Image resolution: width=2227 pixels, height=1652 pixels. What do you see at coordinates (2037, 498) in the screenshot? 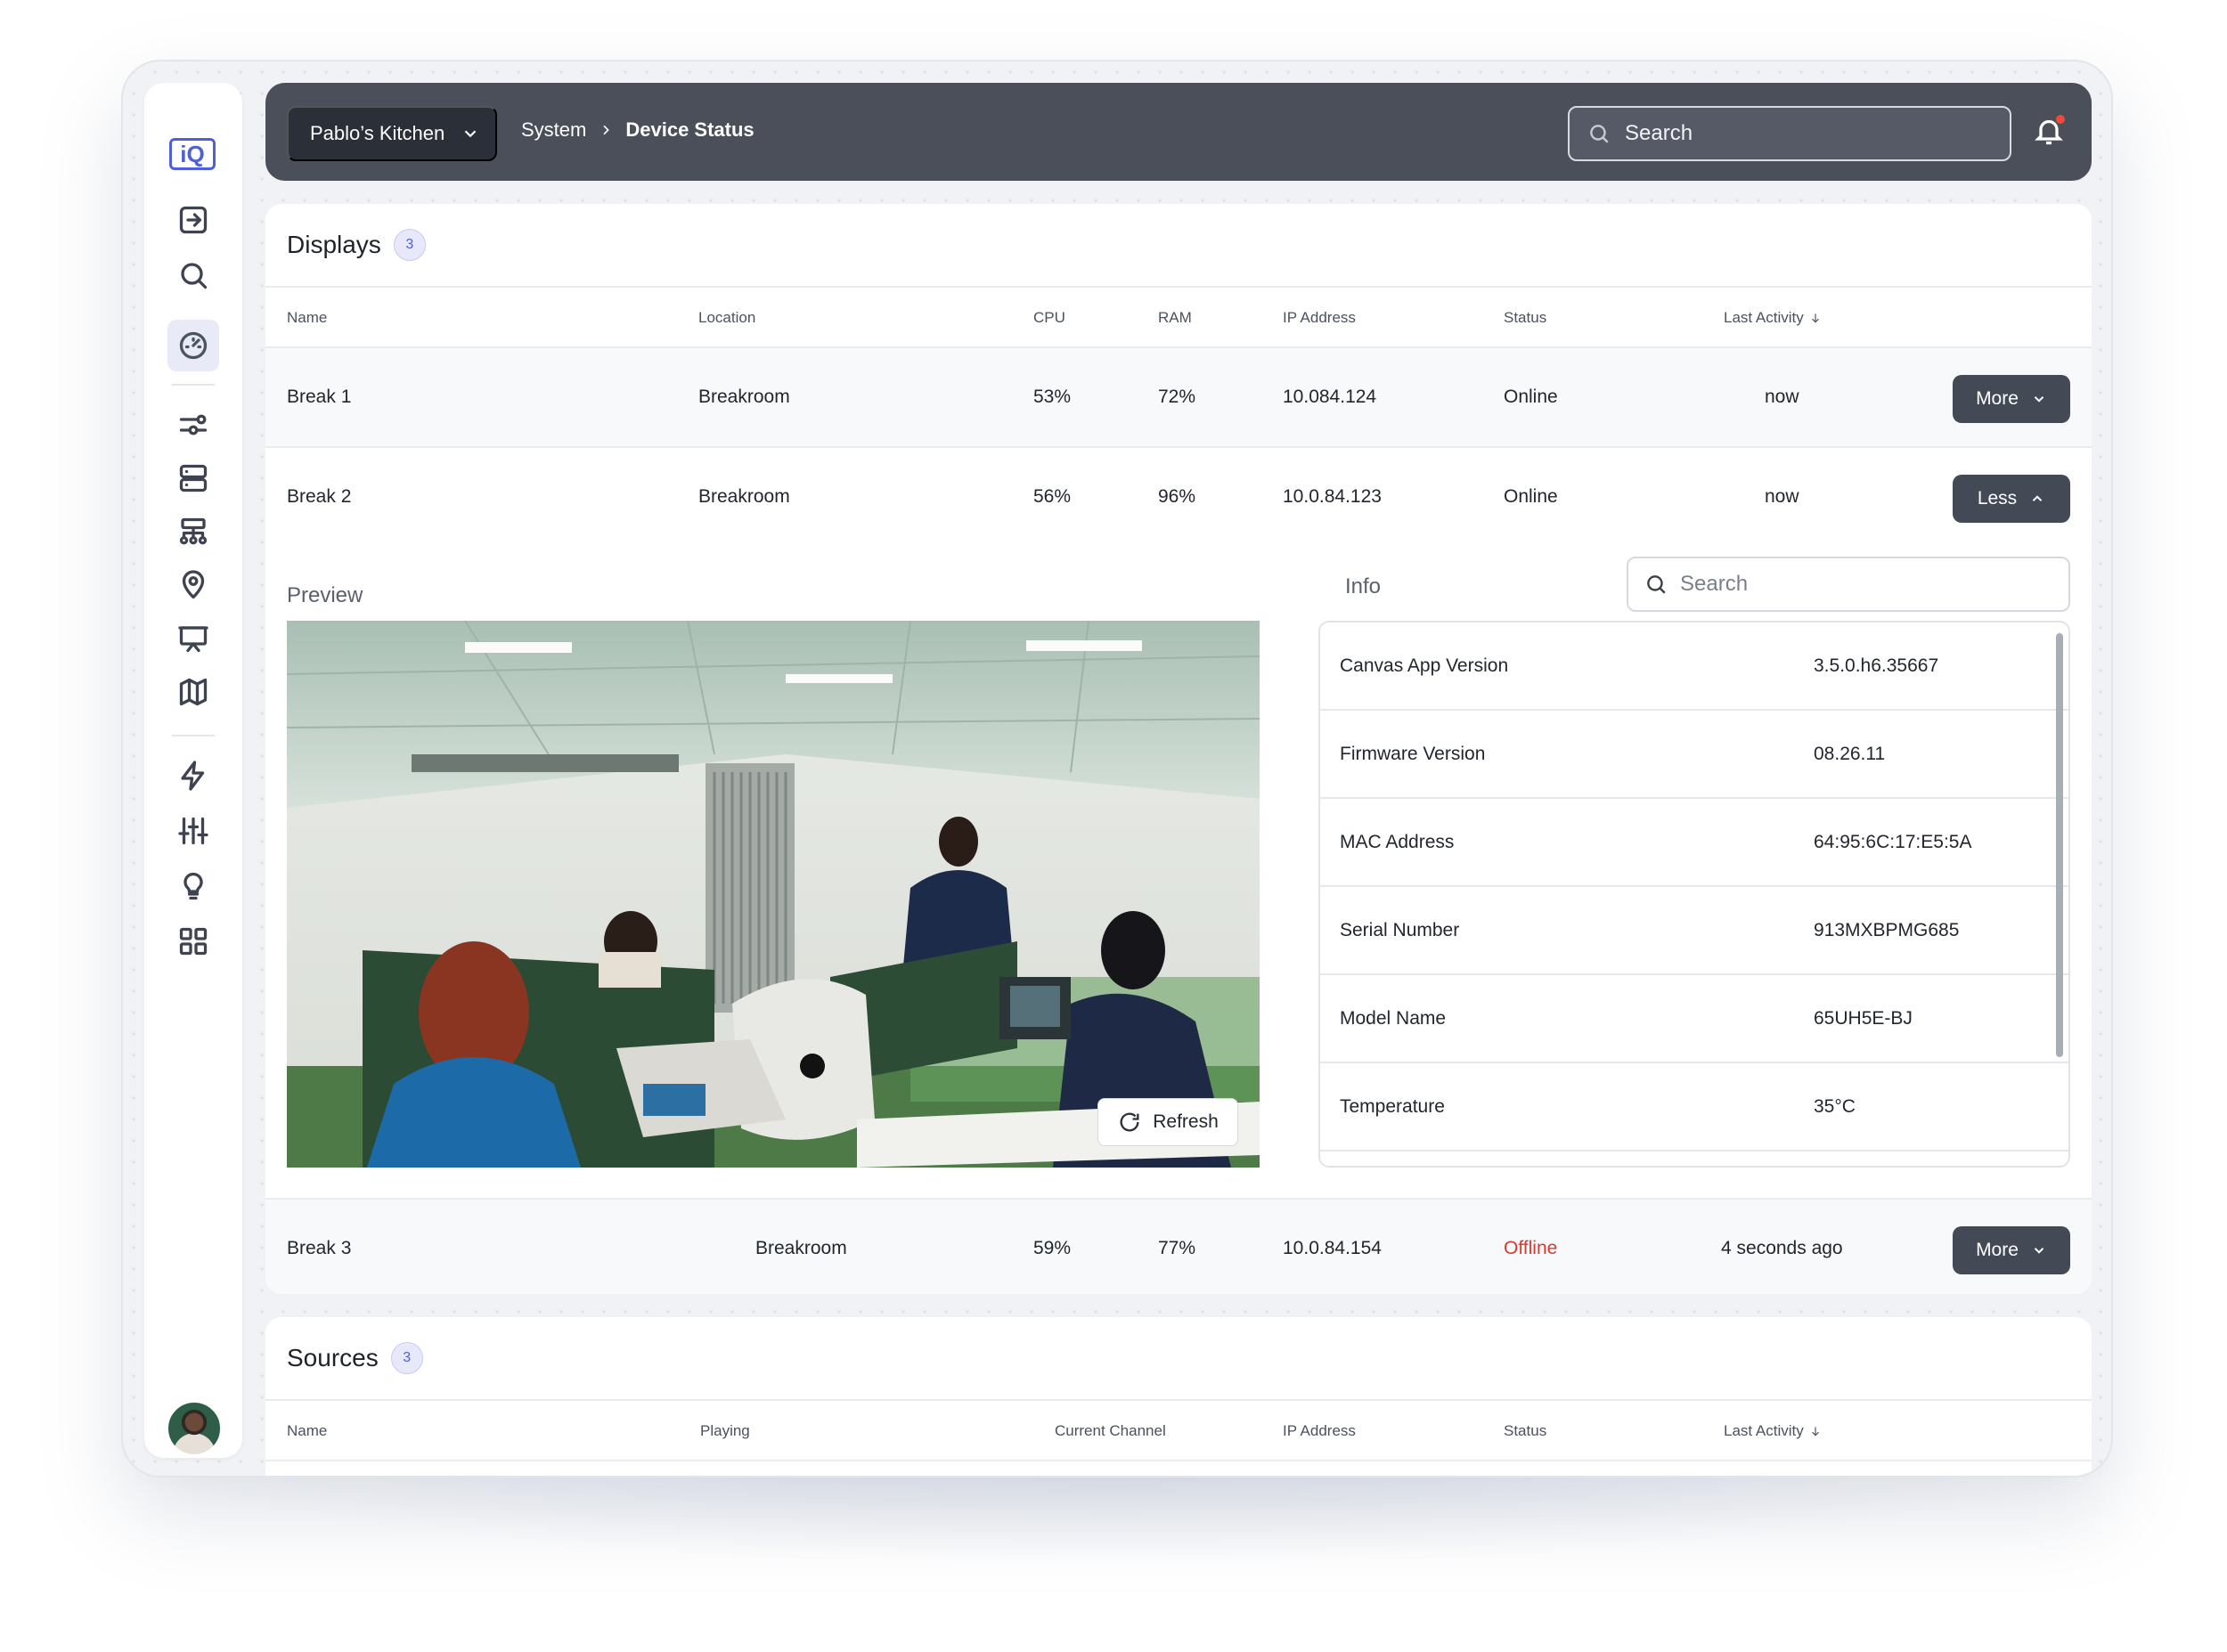
I see `chevron-up-icon` at bounding box center [2037, 498].